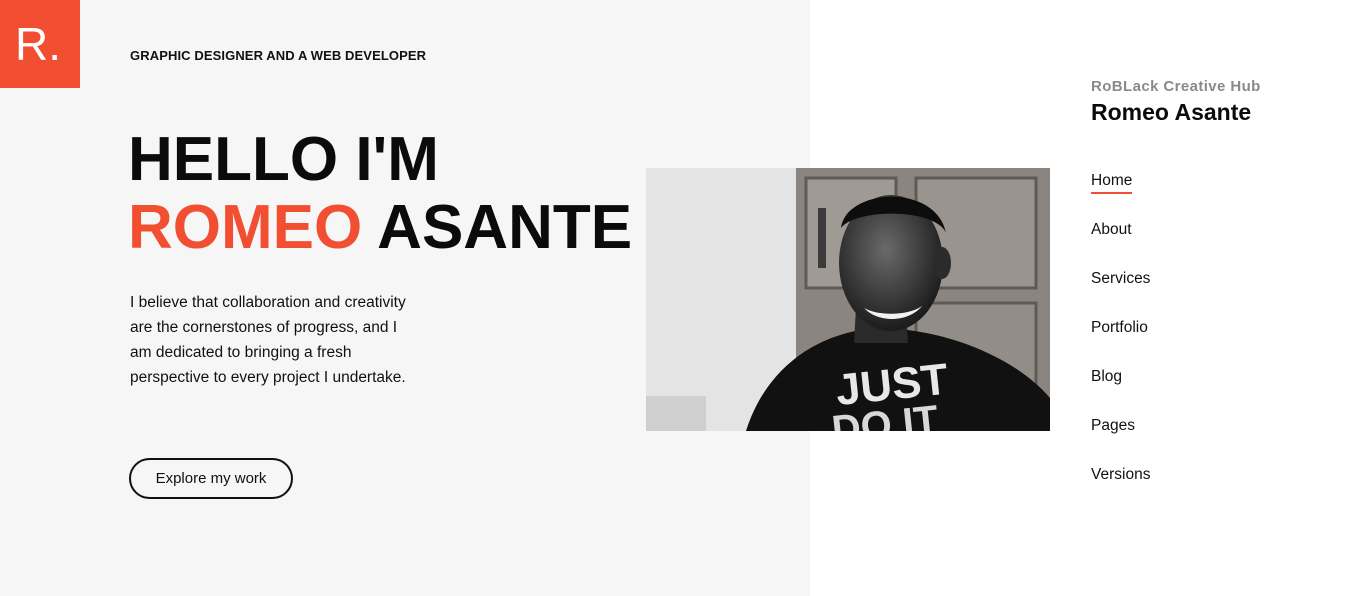 The image size is (1346, 596). Describe the element at coordinates (40, 44) in the screenshot. I see `logo: R.` at that location.